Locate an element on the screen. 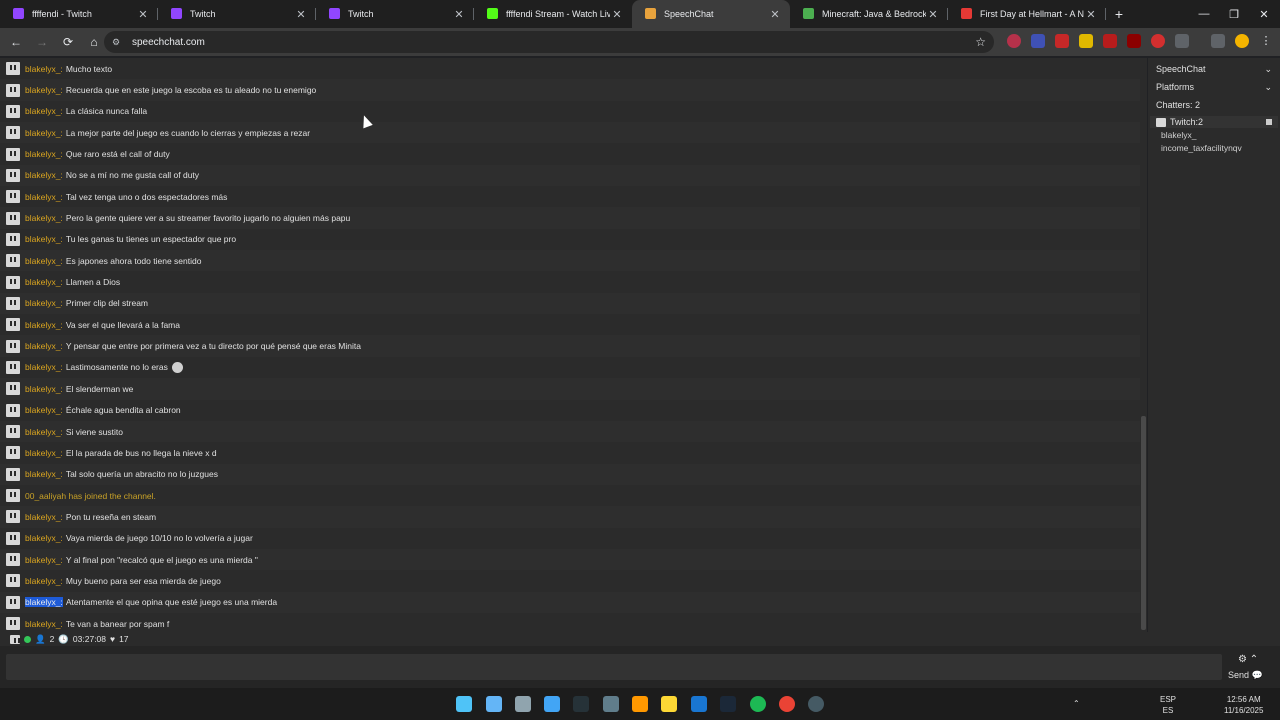  browser-tab: Minecraft: Java & Bedrock Editi✕ is located at coordinates (869, 14).